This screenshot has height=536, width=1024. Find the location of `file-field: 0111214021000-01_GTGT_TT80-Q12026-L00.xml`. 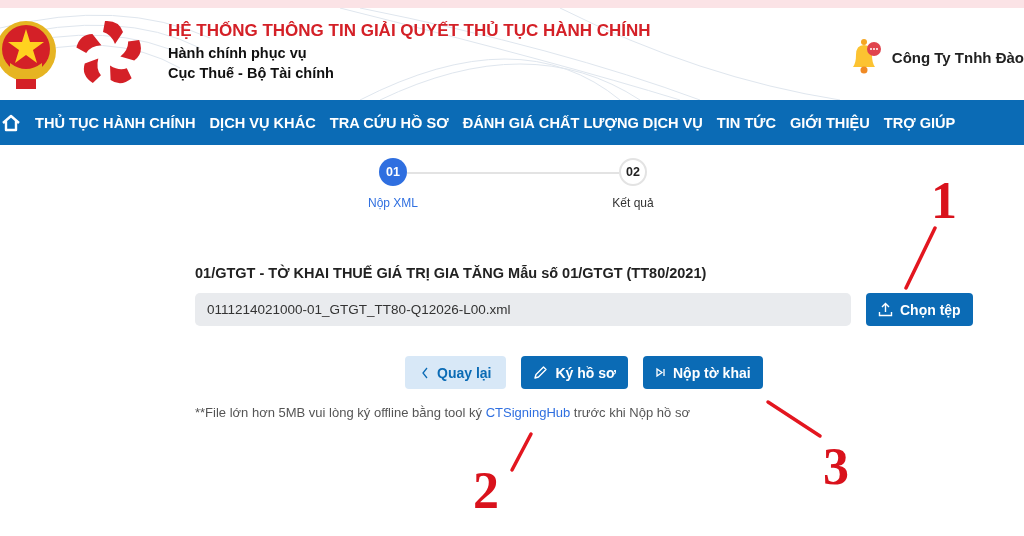

file-field: 0111214021000-01_GTGT_TT80-Q12026-L00.xml is located at coordinates (523, 309).